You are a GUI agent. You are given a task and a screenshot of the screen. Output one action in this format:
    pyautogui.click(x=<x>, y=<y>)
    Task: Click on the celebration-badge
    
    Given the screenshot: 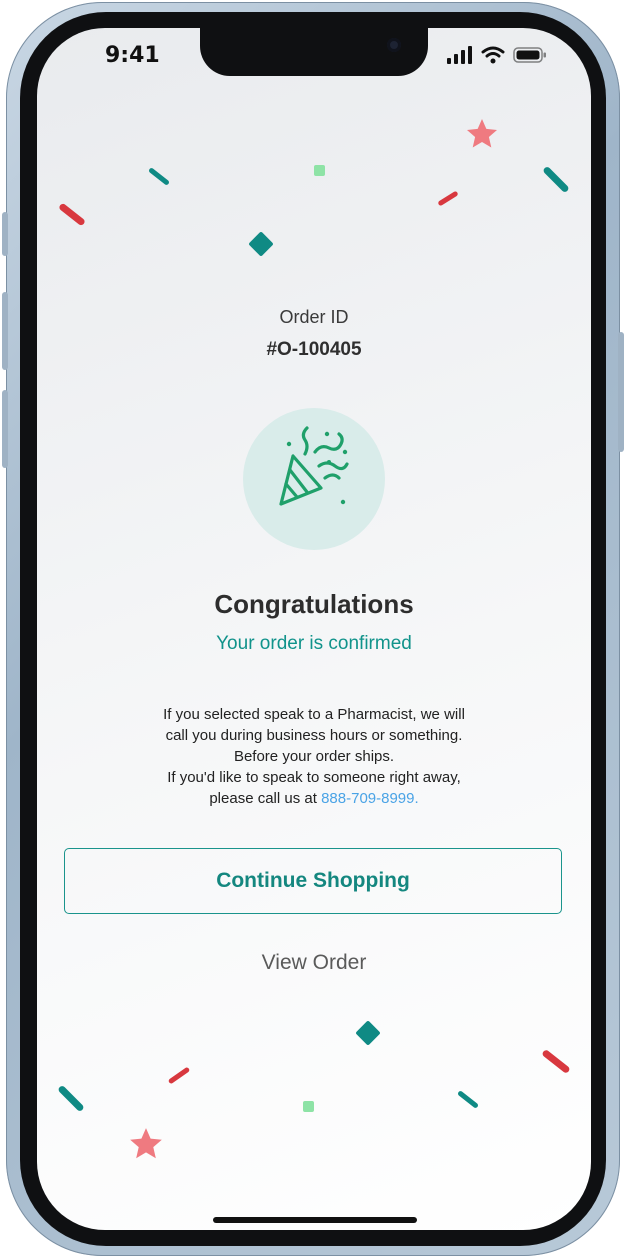 What is the action you would take?
    pyautogui.click(x=314, y=479)
    